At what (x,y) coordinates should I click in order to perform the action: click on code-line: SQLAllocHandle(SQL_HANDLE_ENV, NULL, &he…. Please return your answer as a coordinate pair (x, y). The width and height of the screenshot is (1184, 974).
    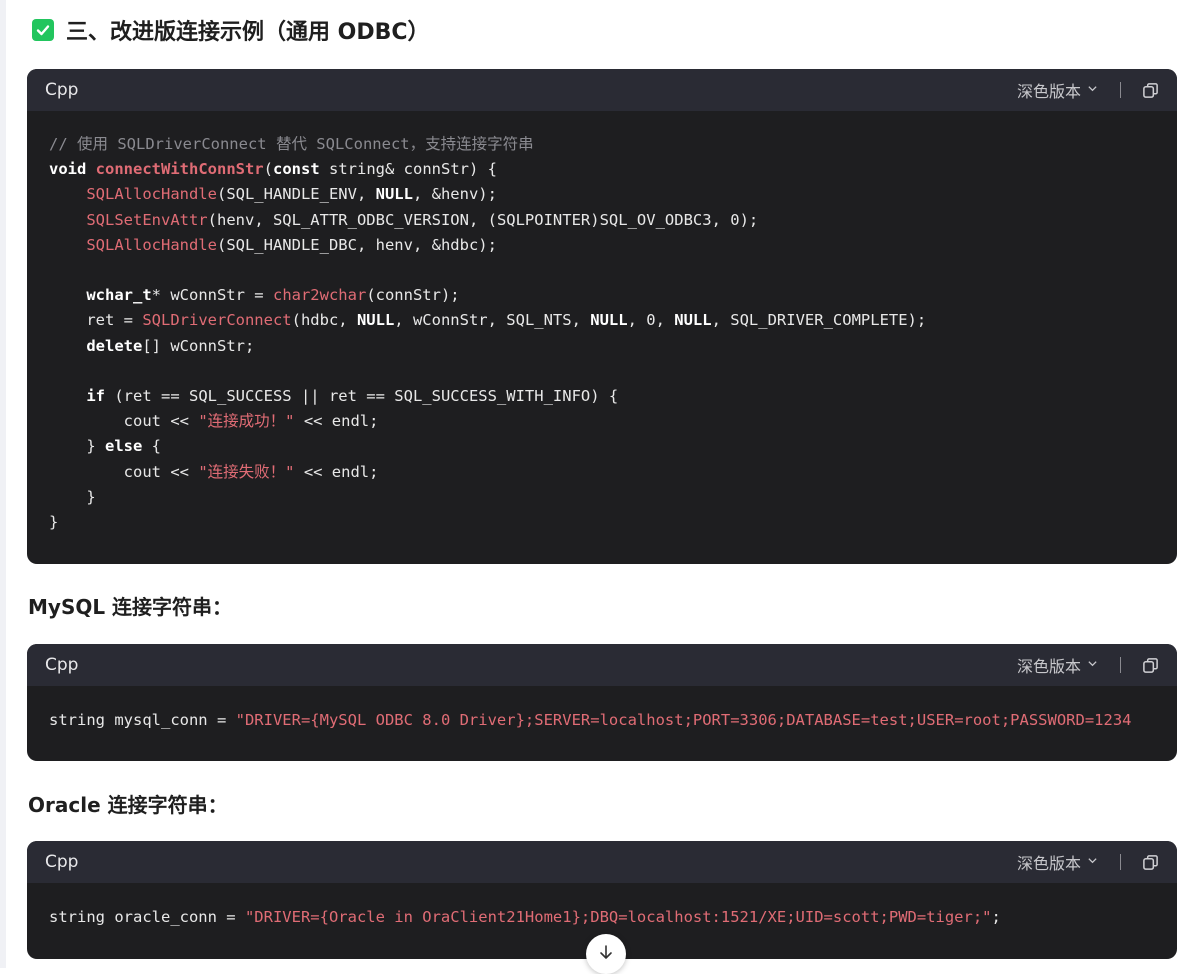
    Looking at the image, I should click on (273, 194).